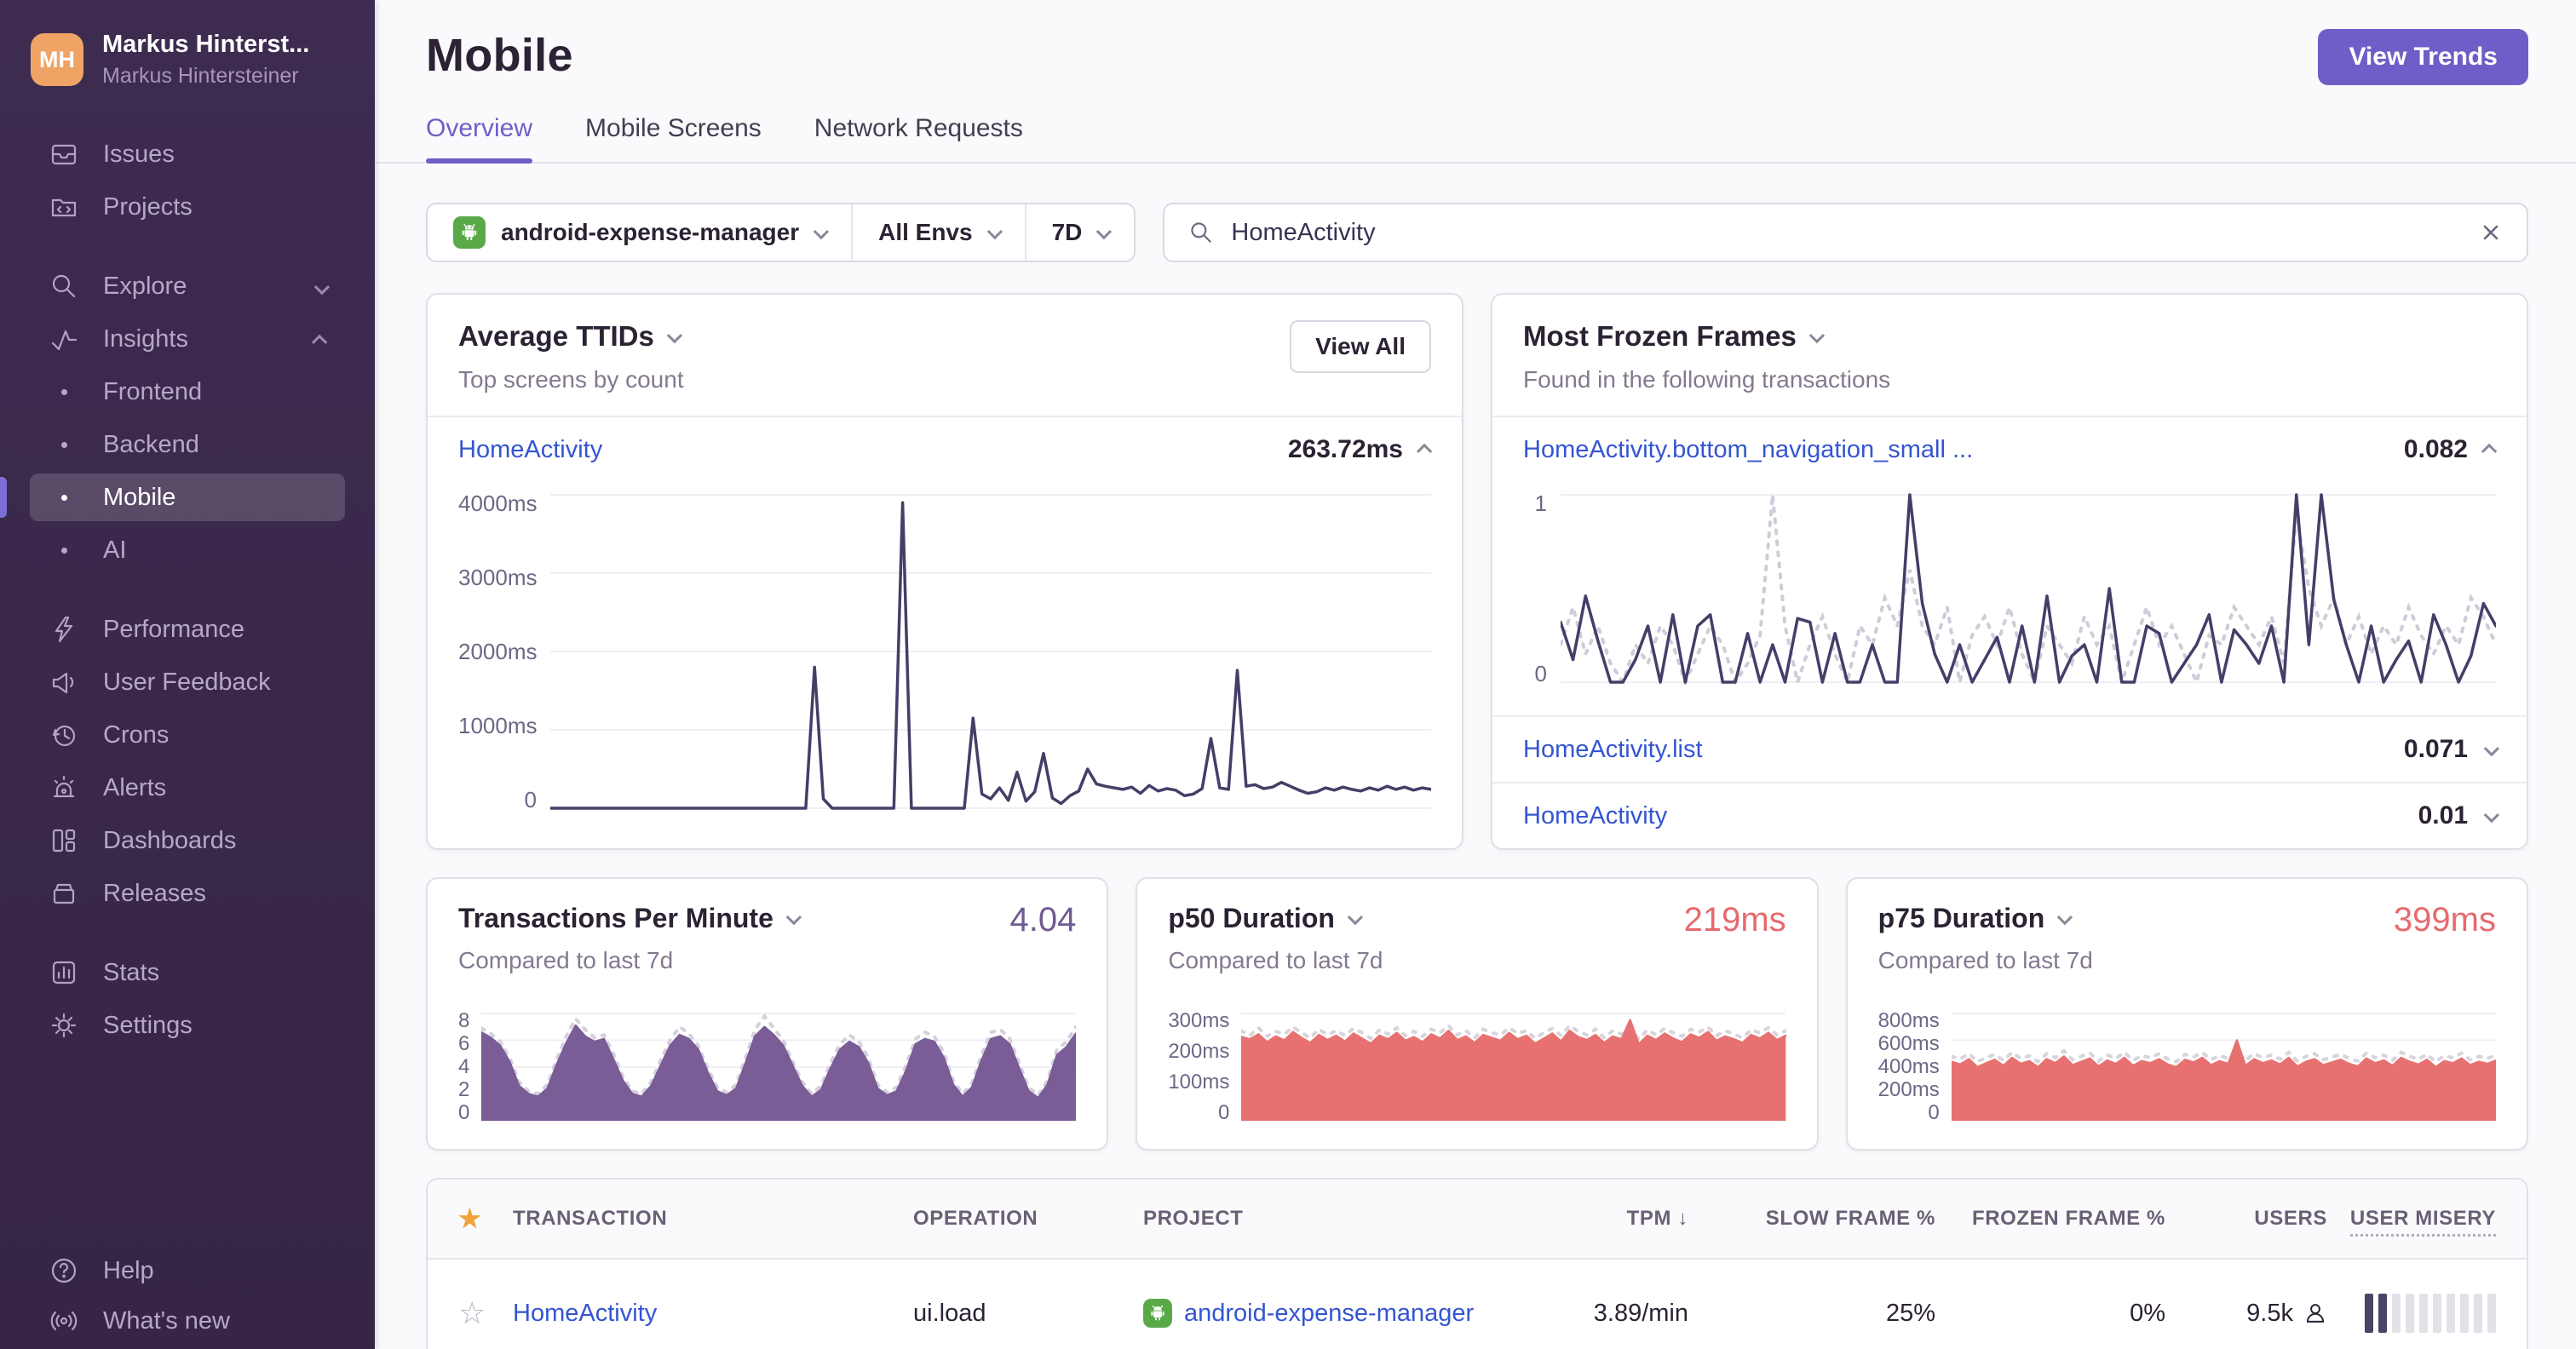 The height and width of the screenshot is (1349, 2576). Describe the element at coordinates (2050, 1219) in the screenshot. I see `column-header-frozen-frame: FROZEN FRAME %` at that location.